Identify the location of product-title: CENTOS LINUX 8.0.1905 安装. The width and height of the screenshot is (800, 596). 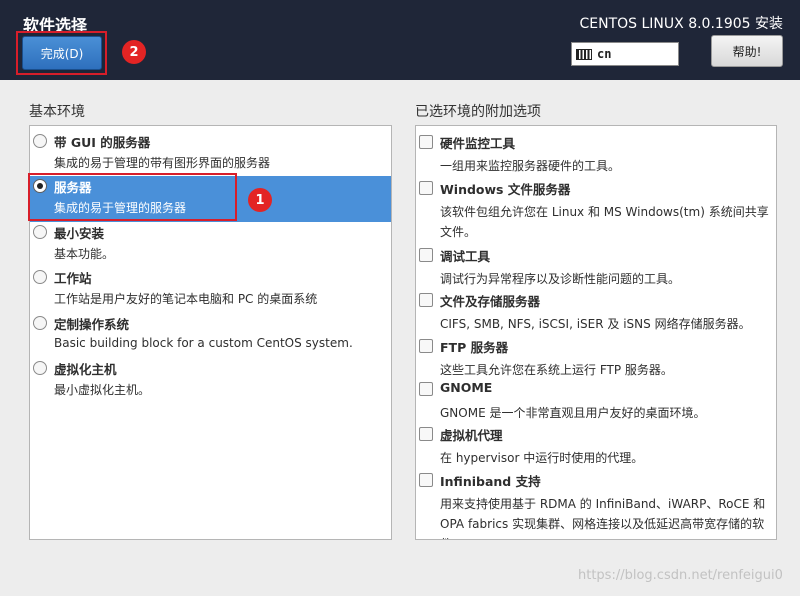
(681, 24).